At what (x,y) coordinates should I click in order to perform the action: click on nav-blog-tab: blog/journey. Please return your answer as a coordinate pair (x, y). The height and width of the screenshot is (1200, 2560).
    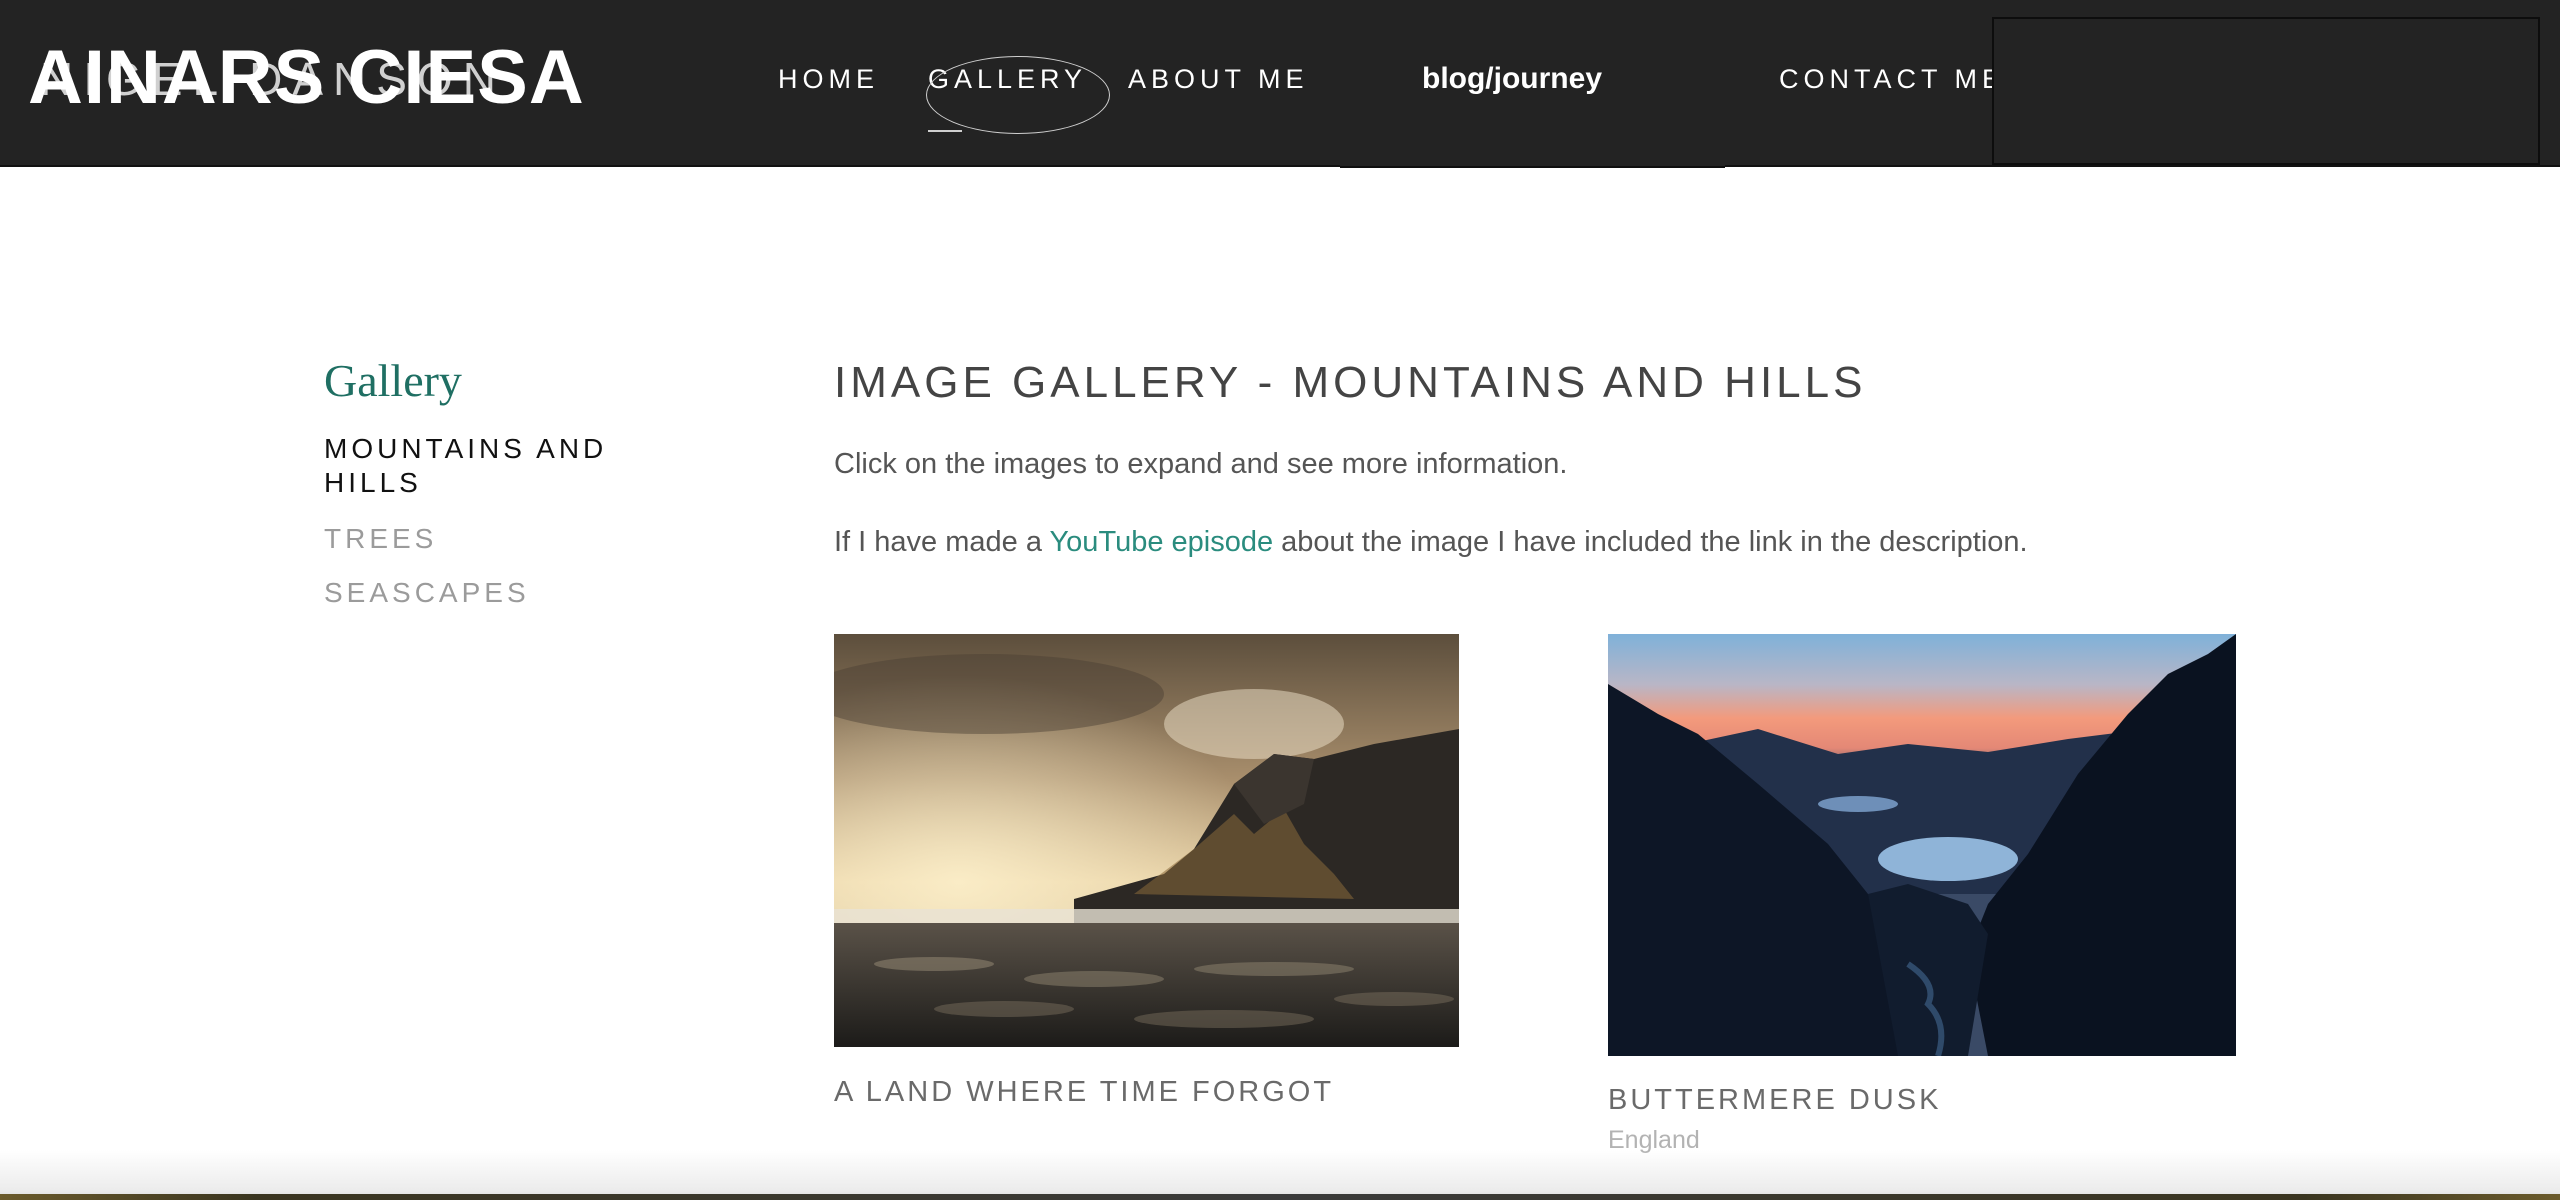
    Looking at the image, I should click on (1532, 84).